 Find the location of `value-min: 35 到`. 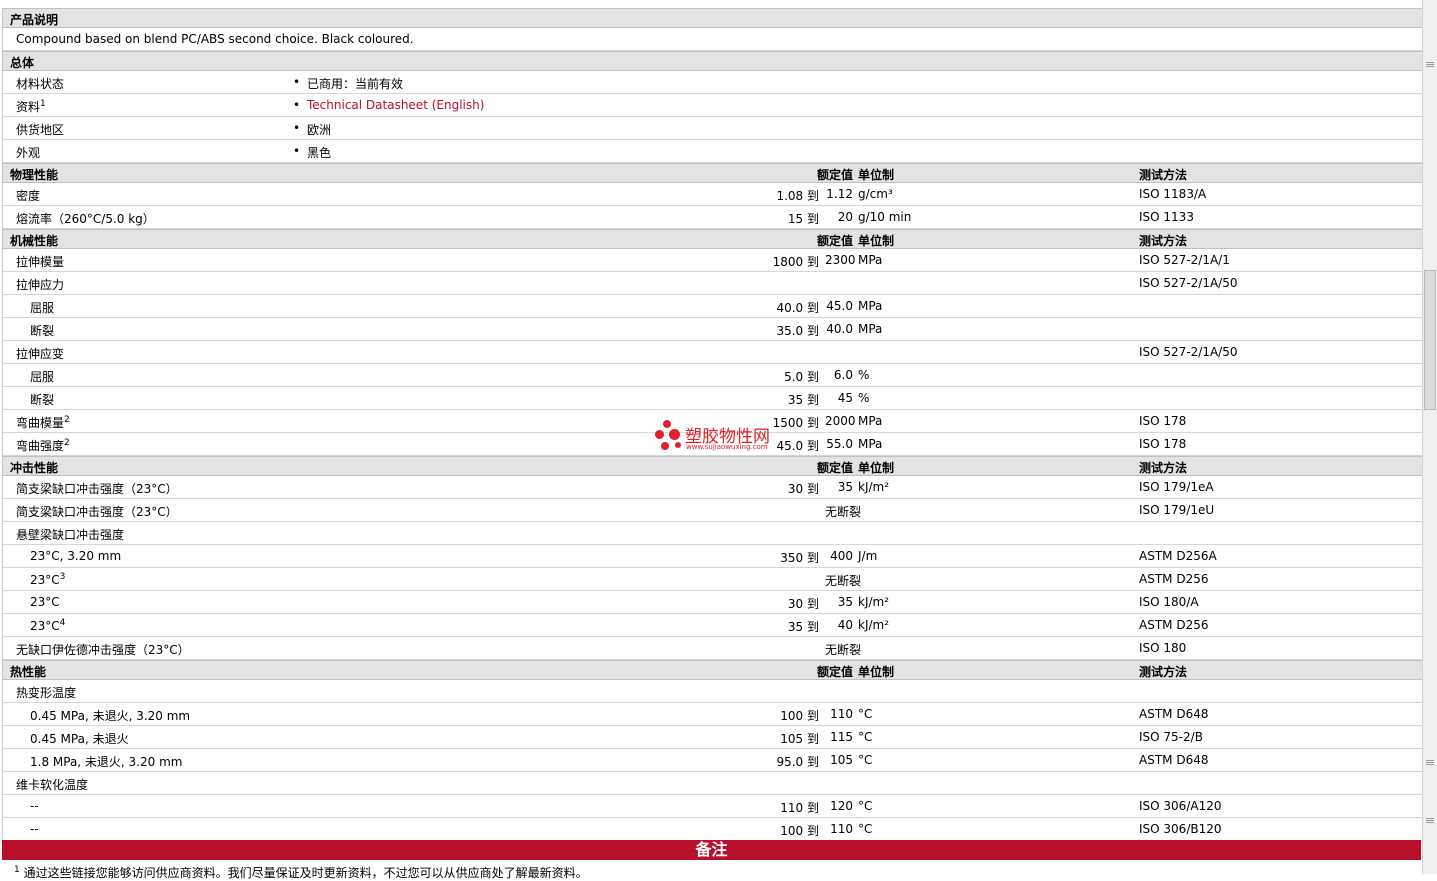

value-min: 35 到 is located at coordinates (803, 627).